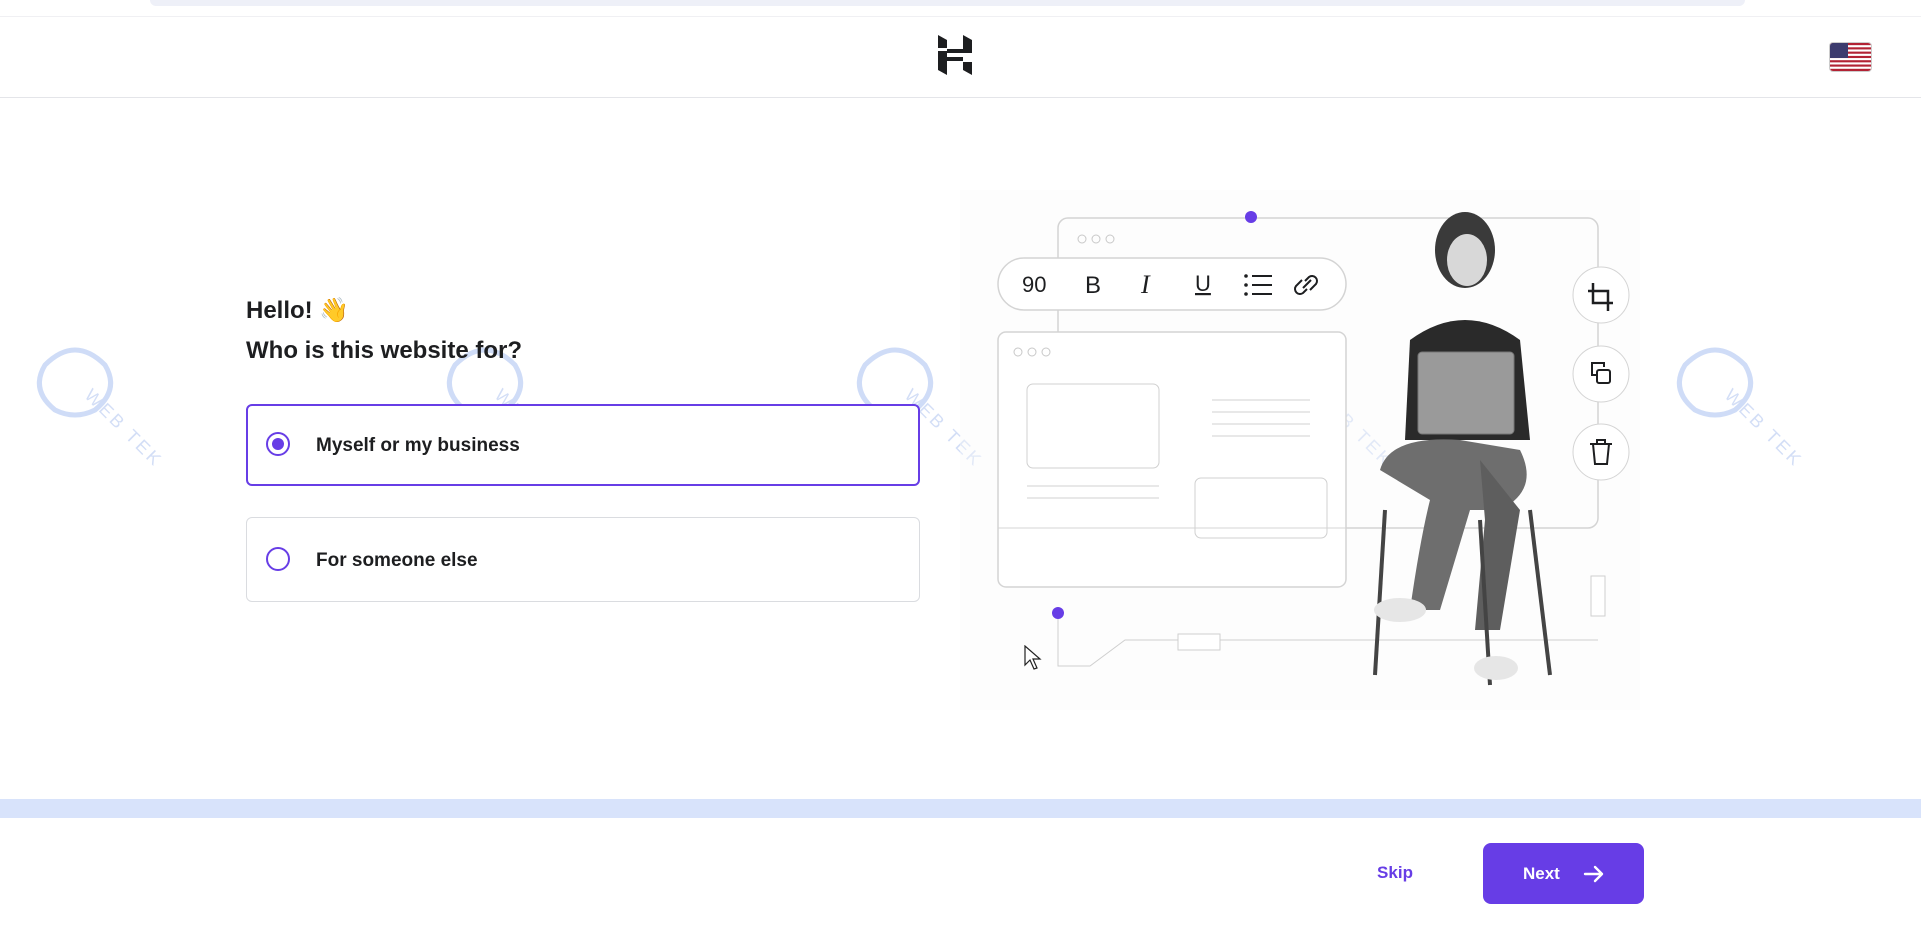 This screenshot has height=928, width=1921. I want to click on svg-text: U, so click(1203, 283).